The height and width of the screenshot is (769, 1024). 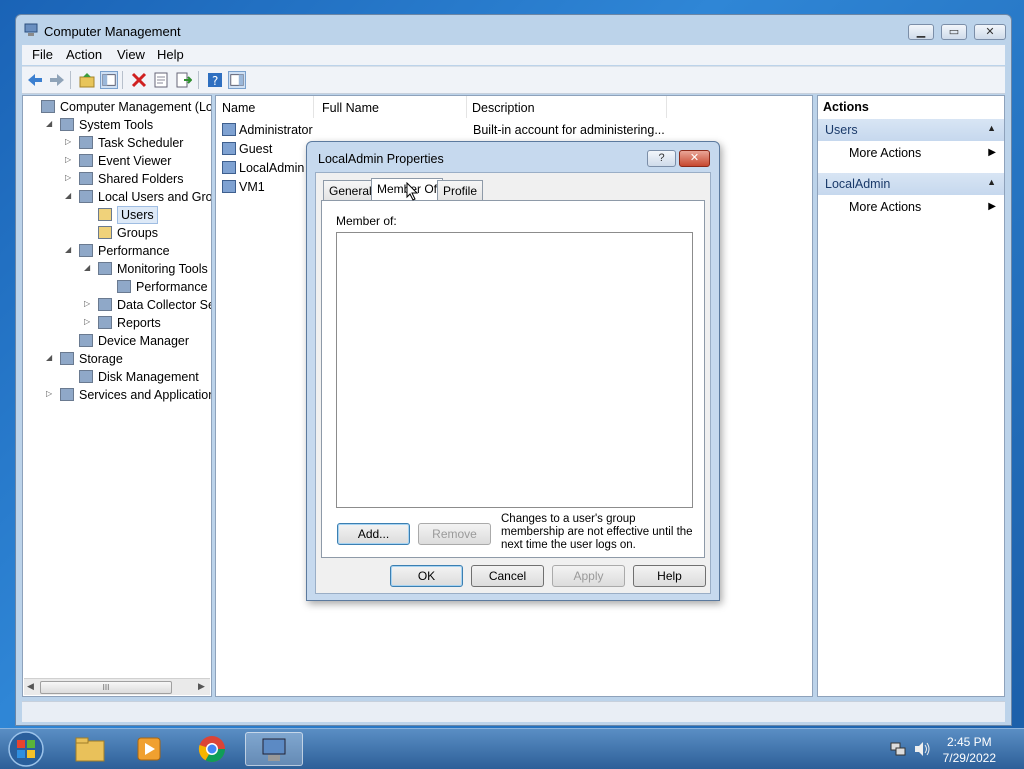 I want to click on scroll-right-arrow: ▶, so click(x=201, y=686).